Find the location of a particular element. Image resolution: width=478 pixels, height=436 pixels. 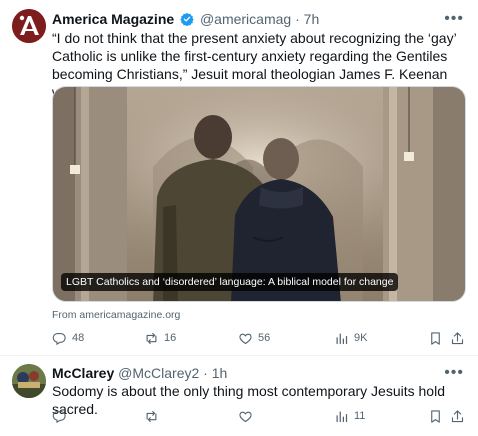

like-button is located at coordinates (248, 416).